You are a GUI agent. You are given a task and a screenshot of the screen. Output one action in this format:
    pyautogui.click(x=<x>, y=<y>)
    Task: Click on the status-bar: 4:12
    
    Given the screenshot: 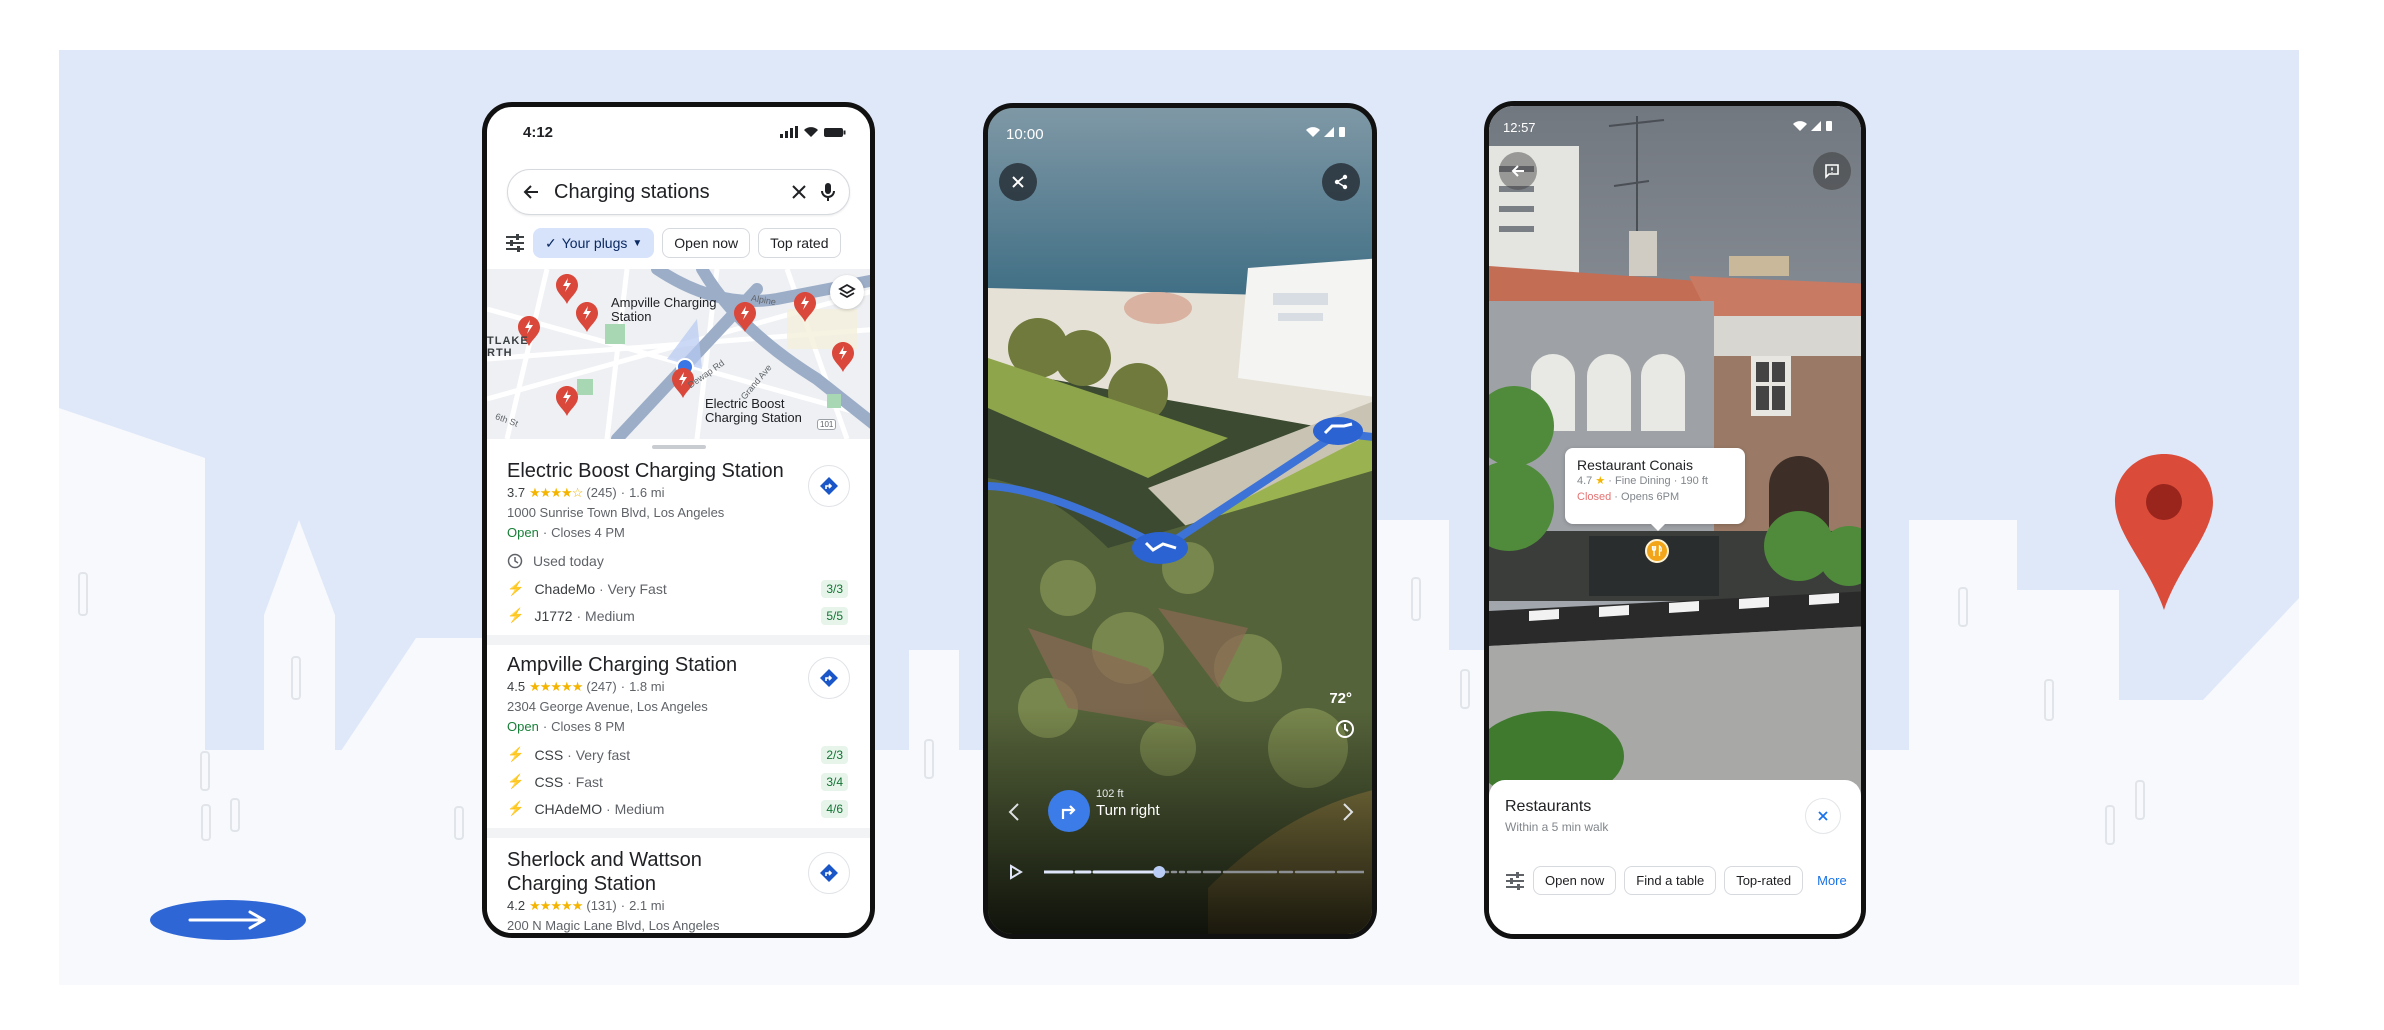 What is the action you would take?
    pyautogui.click(x=678, y=132)
    